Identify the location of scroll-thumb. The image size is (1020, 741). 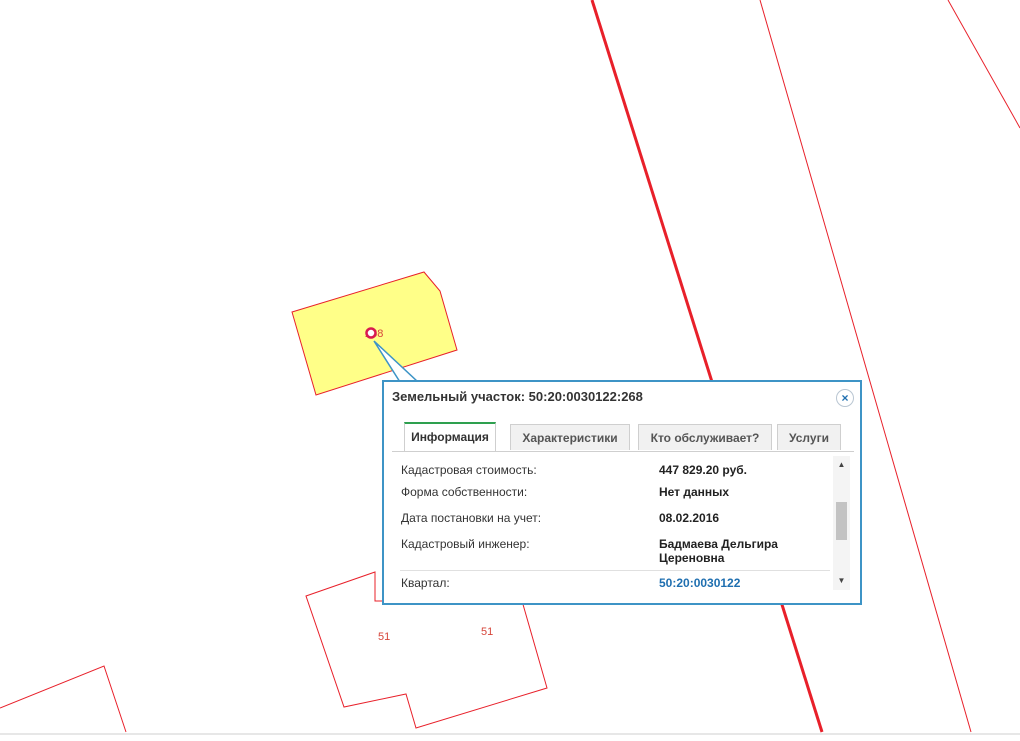
(841, 521).